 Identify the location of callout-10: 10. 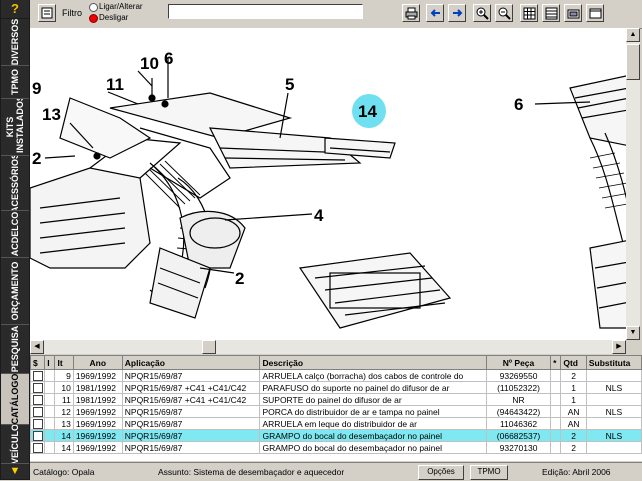
(149, 63).